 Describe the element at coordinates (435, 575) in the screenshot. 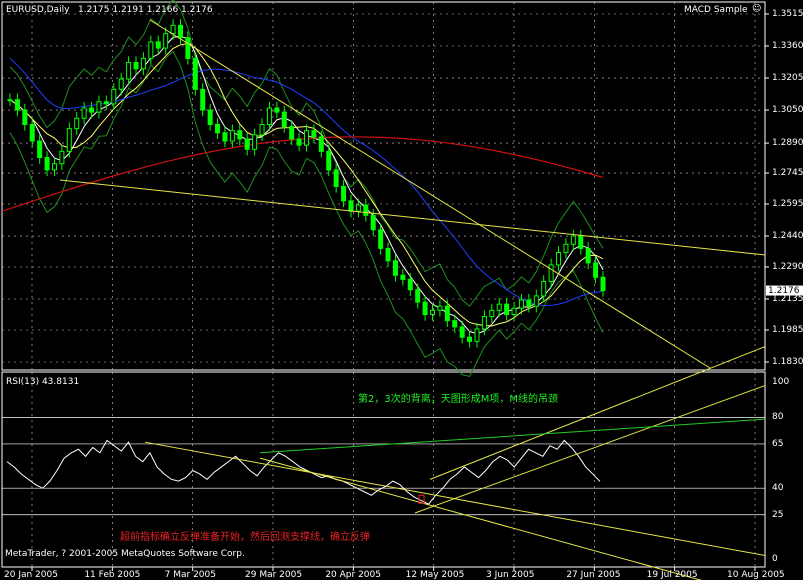

I see `x-tick-label: 12 May 2005` at that location.